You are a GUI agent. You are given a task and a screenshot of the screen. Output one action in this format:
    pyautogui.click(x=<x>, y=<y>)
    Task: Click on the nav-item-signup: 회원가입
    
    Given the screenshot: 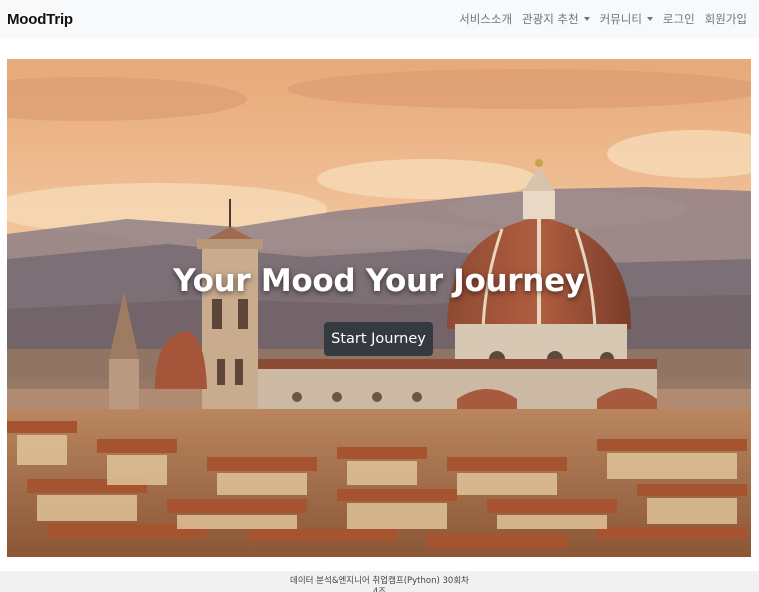 What is the action you would take?
    pyautogui.click(x=726, y=19)
    